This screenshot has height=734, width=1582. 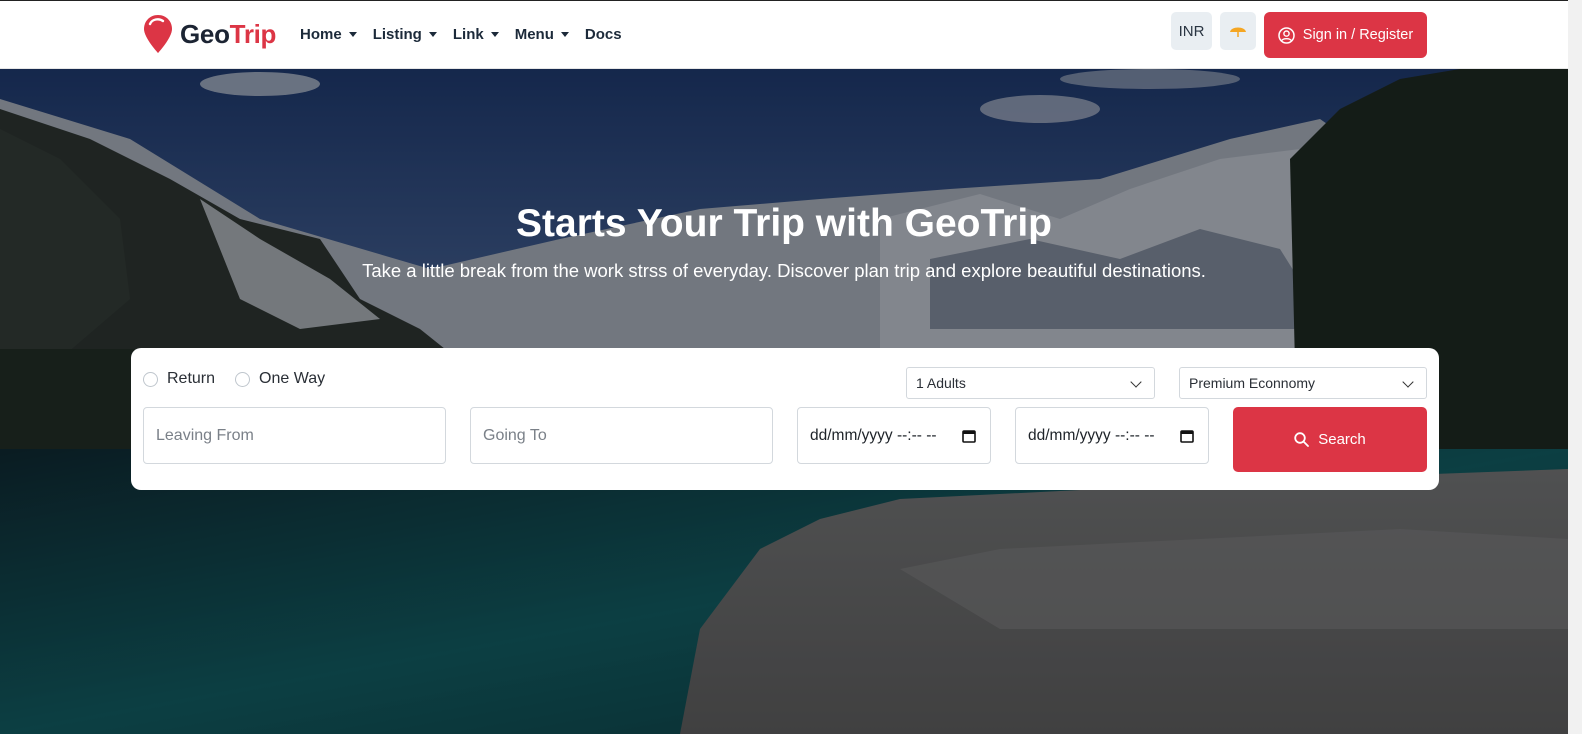 I want to click on nav-item-label: Home, so click(x=321, y=34).